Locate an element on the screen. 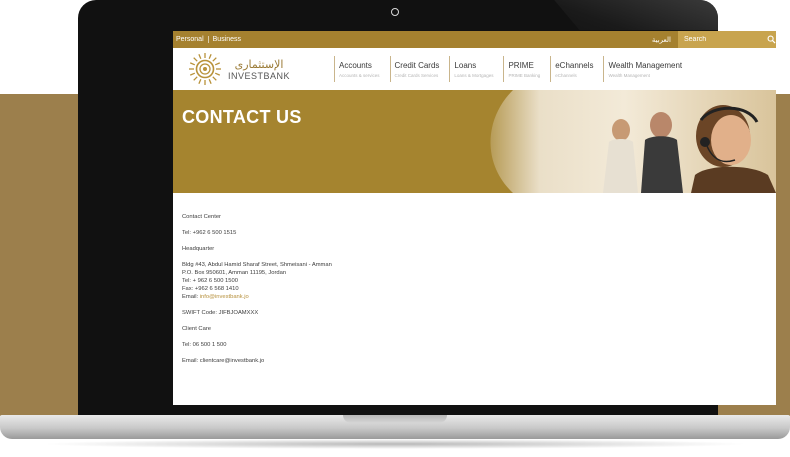 The height and width of the screenshot is (457, 790). nav-item-label: eChannels is located at coordinates (574, 65).